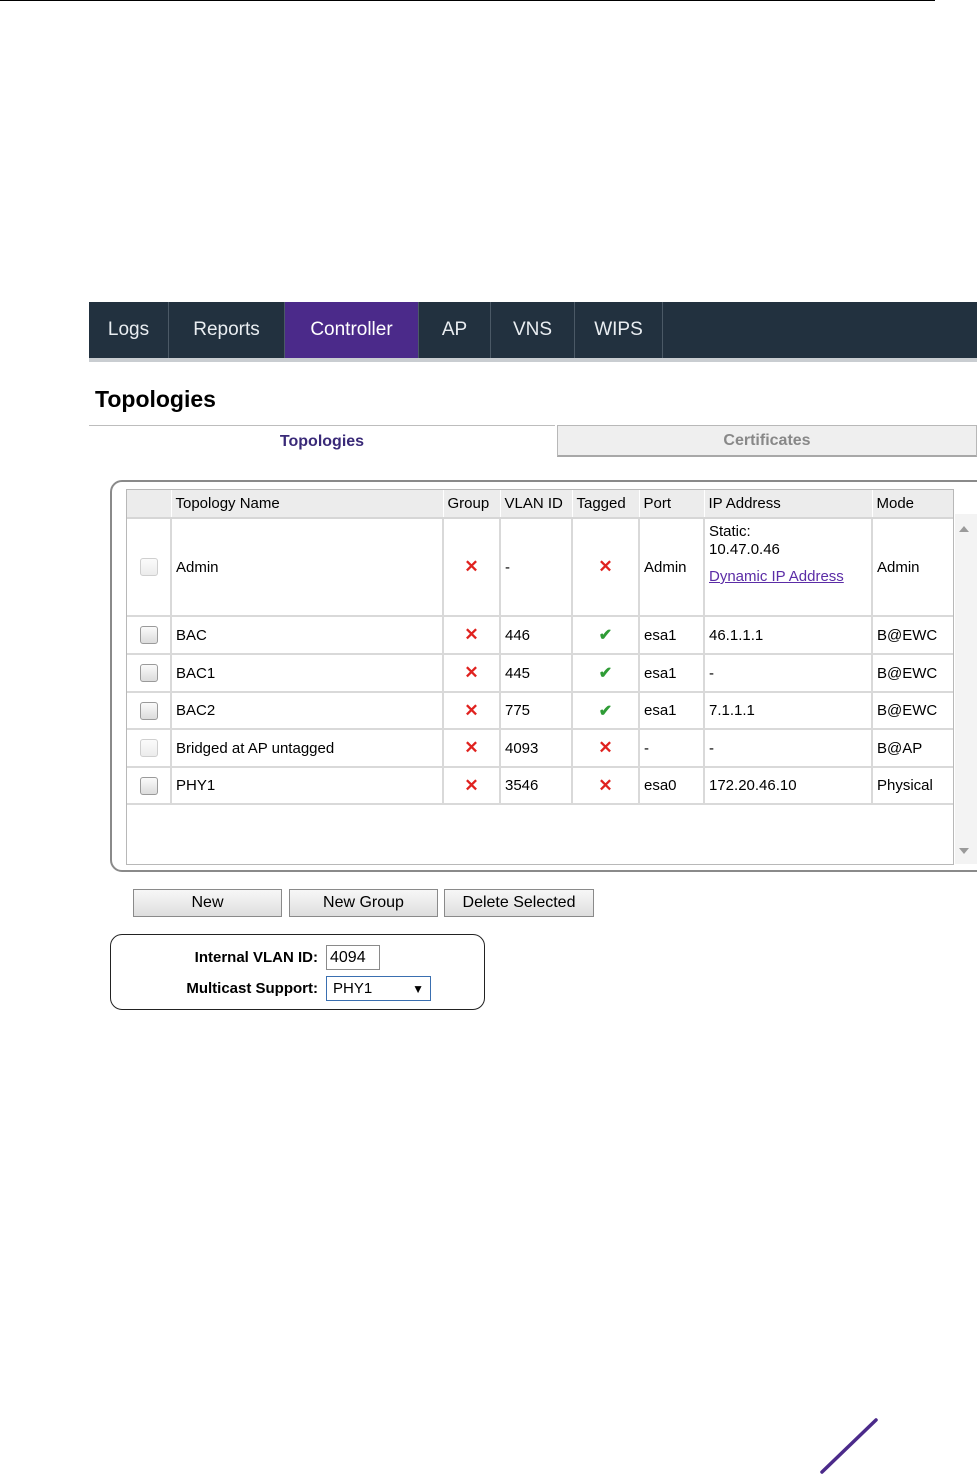 This screenshot has width=977, height=1474. Describe the element at coordinates (307, 748) in the screenshot. I see `topology-name: Bridged at AP untagged` at that location.